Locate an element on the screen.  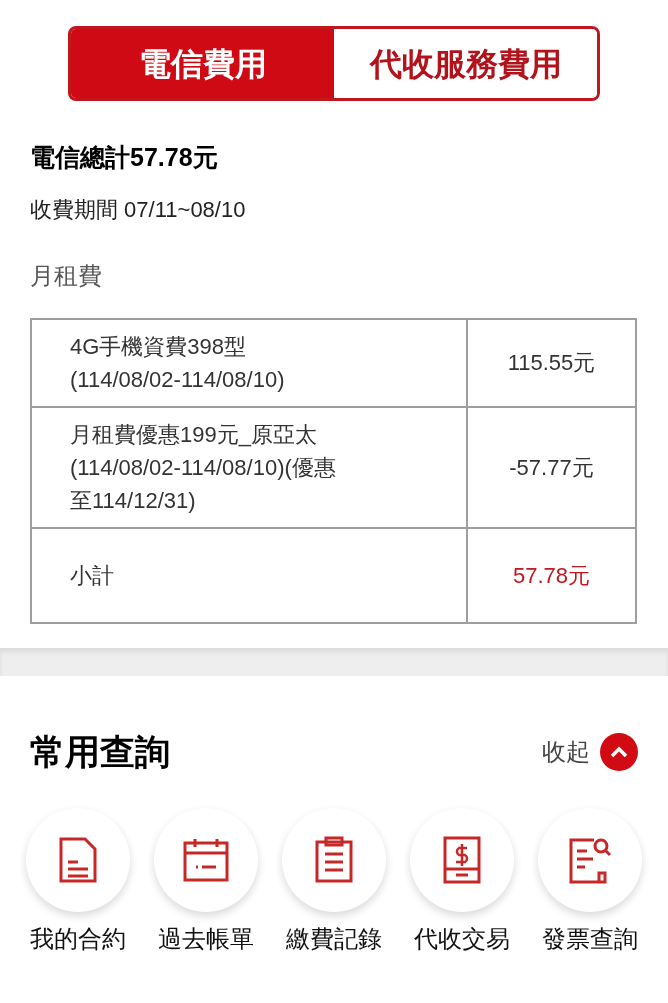
section-title: 常用查詢 is located at coordinates (100, 751).